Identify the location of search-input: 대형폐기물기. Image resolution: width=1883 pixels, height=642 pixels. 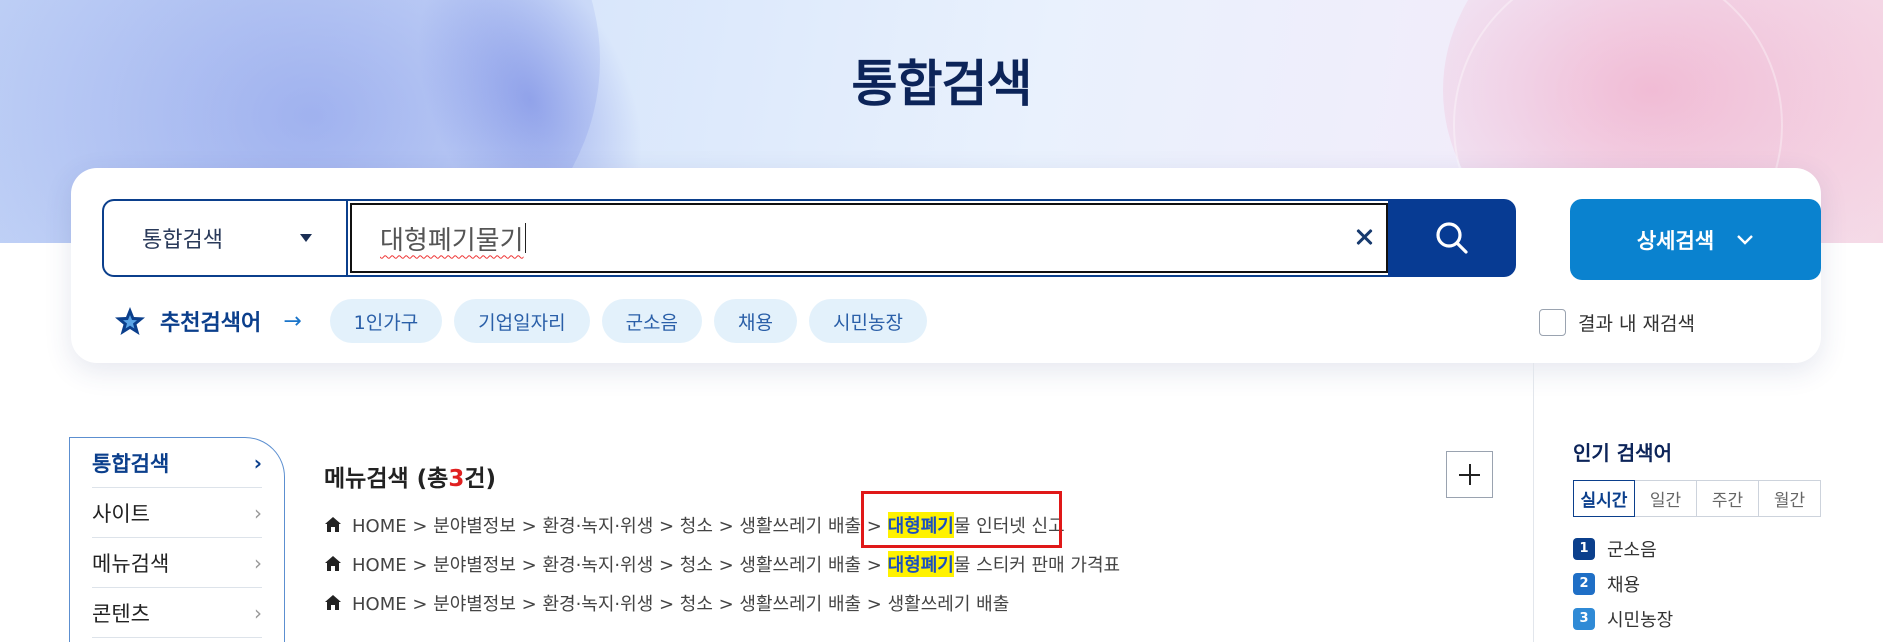
(869, 238).